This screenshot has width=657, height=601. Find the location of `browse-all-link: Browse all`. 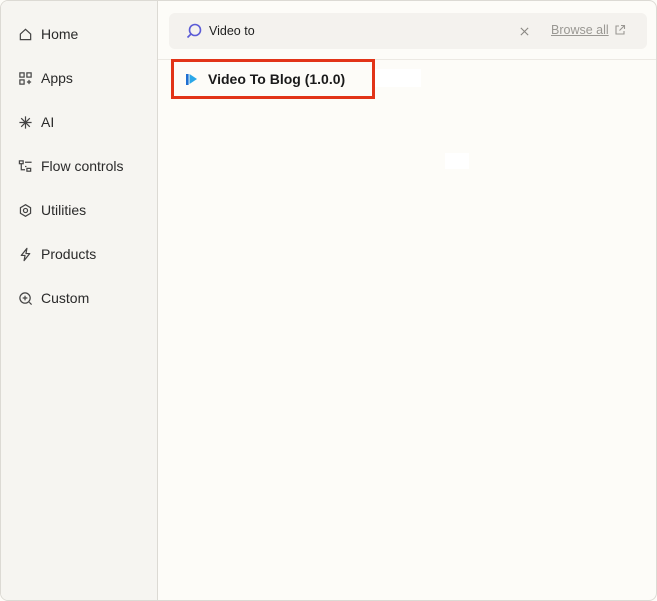

browse-all-link: Browse all is located at coordinates (588, 30).